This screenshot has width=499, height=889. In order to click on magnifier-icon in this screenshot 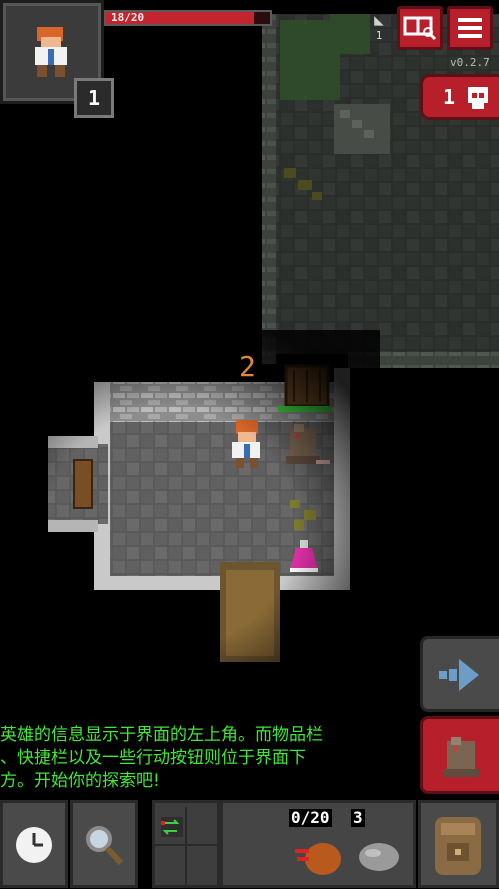, I will do `click(105, 846)`.